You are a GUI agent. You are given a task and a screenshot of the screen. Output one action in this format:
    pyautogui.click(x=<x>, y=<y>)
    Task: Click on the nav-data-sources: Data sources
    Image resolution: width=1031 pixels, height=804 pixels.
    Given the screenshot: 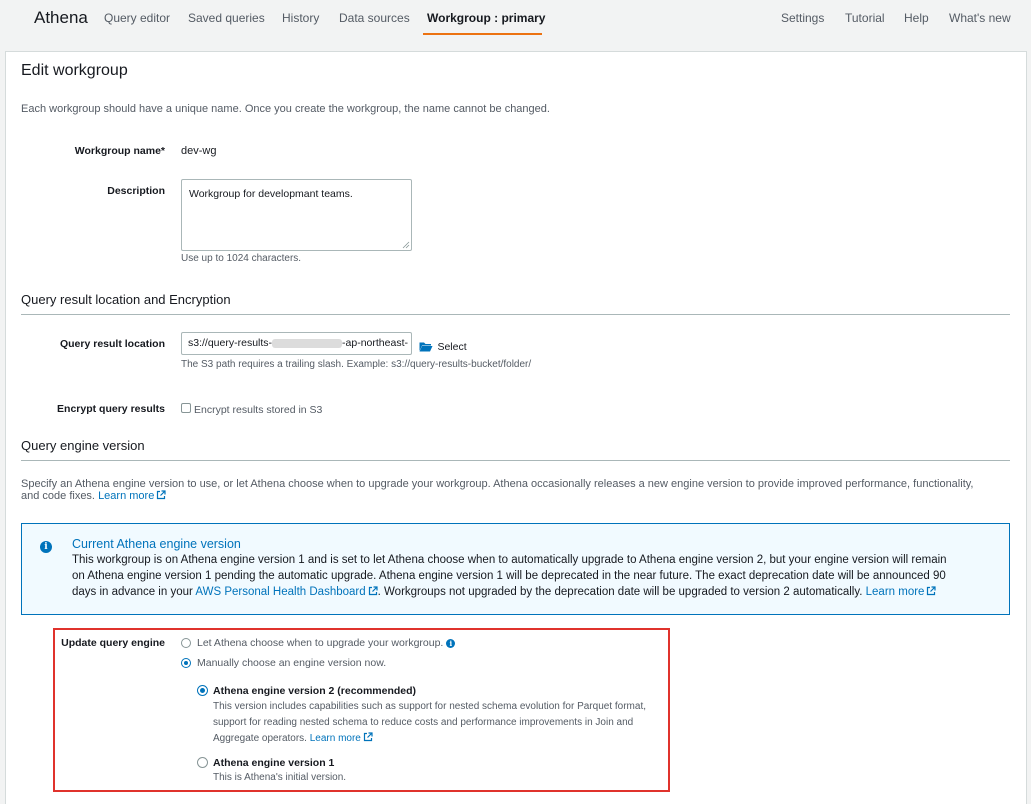 What is the action you would take?
    pyautogui.click(x=374, y=18)
    